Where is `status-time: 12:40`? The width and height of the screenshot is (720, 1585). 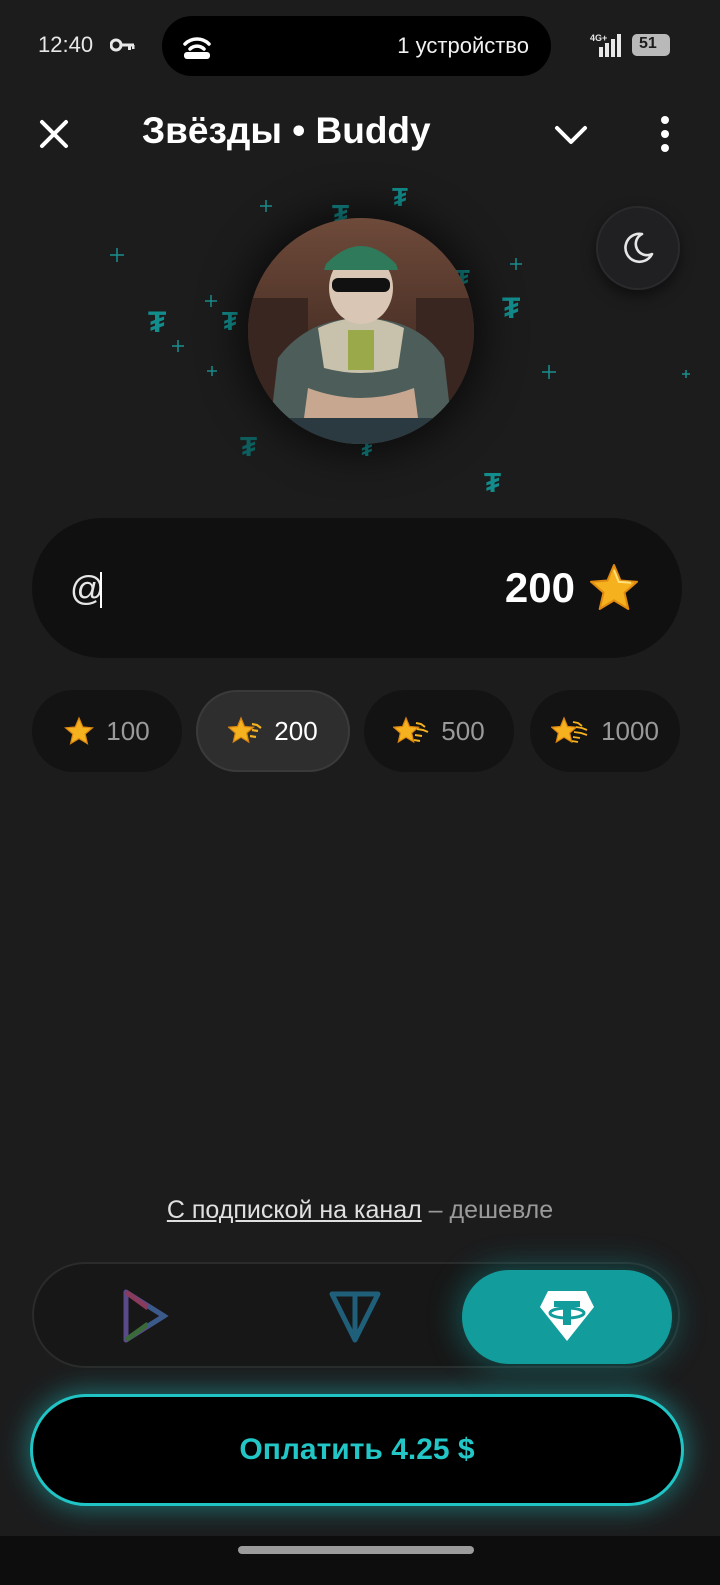
status-time: 12:40 is located at coordinates (66, 44).